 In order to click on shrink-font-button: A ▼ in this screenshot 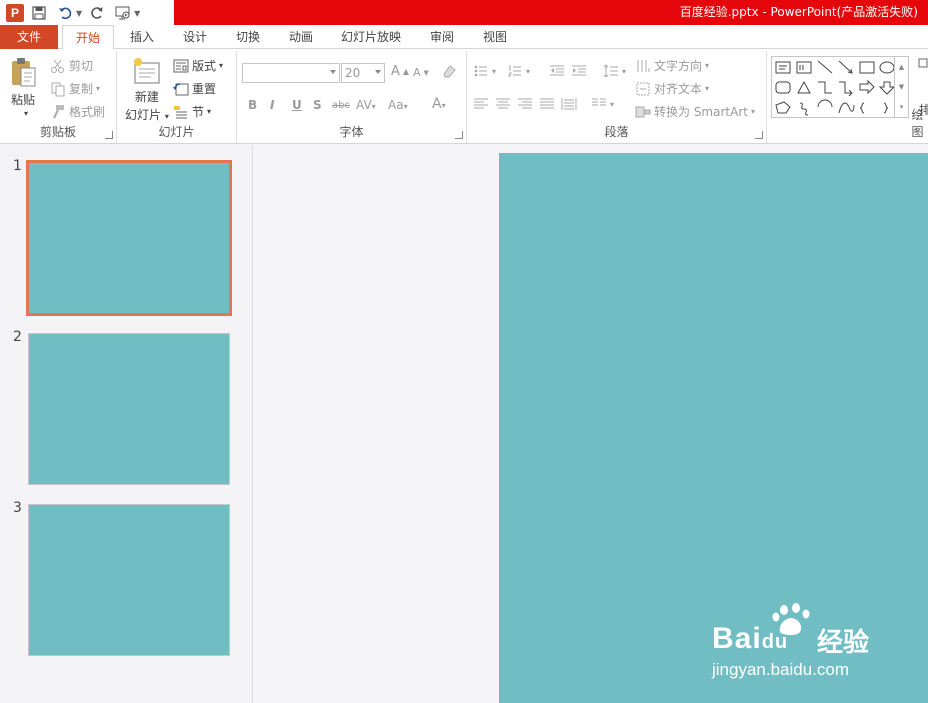, I will do `click(421, 72)`.